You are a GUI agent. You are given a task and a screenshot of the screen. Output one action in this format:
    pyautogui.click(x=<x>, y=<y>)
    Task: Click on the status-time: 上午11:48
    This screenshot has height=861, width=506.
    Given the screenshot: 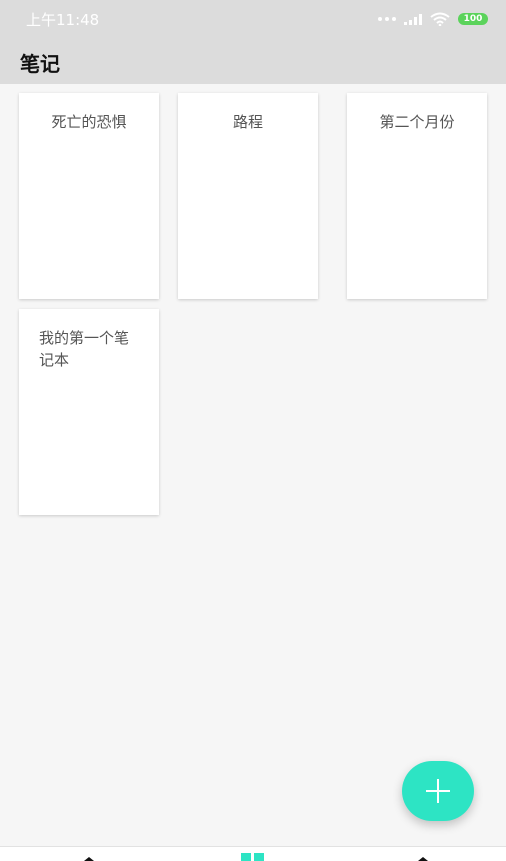 What is the action you would take?
    pyautogui.click(x=63, y=20)
    